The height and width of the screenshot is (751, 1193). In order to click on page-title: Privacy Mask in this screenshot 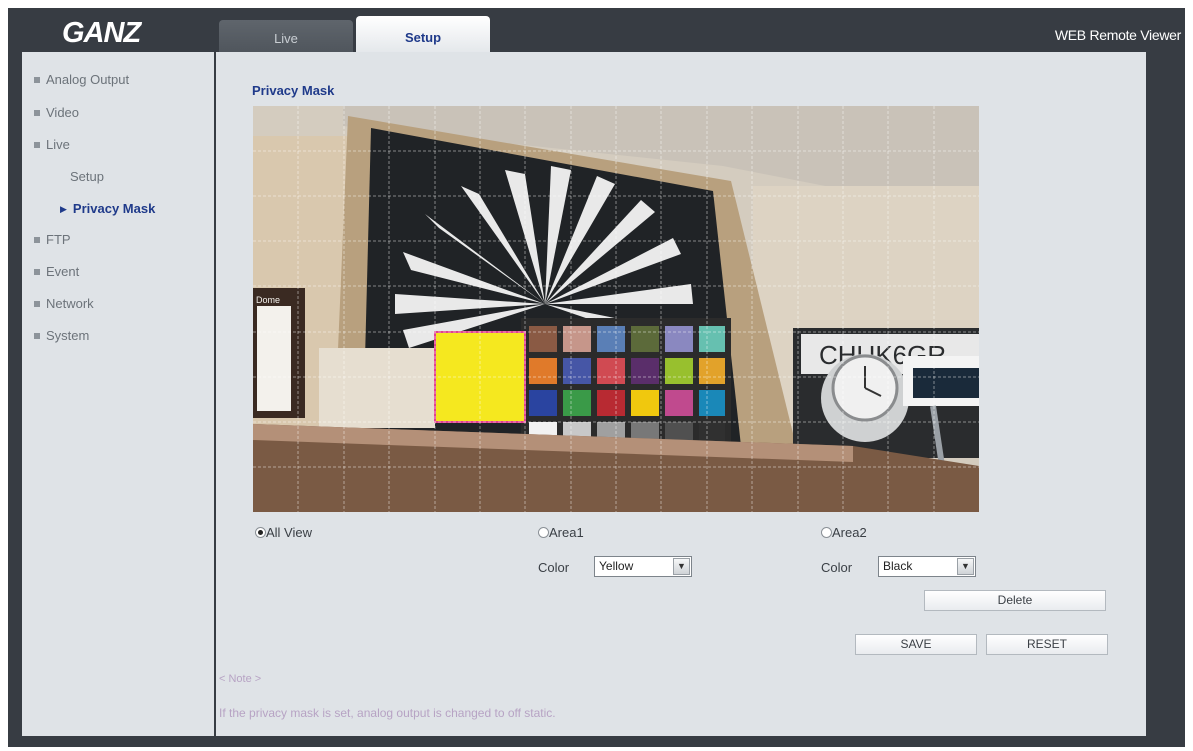, I will do `click(293, 90)`.